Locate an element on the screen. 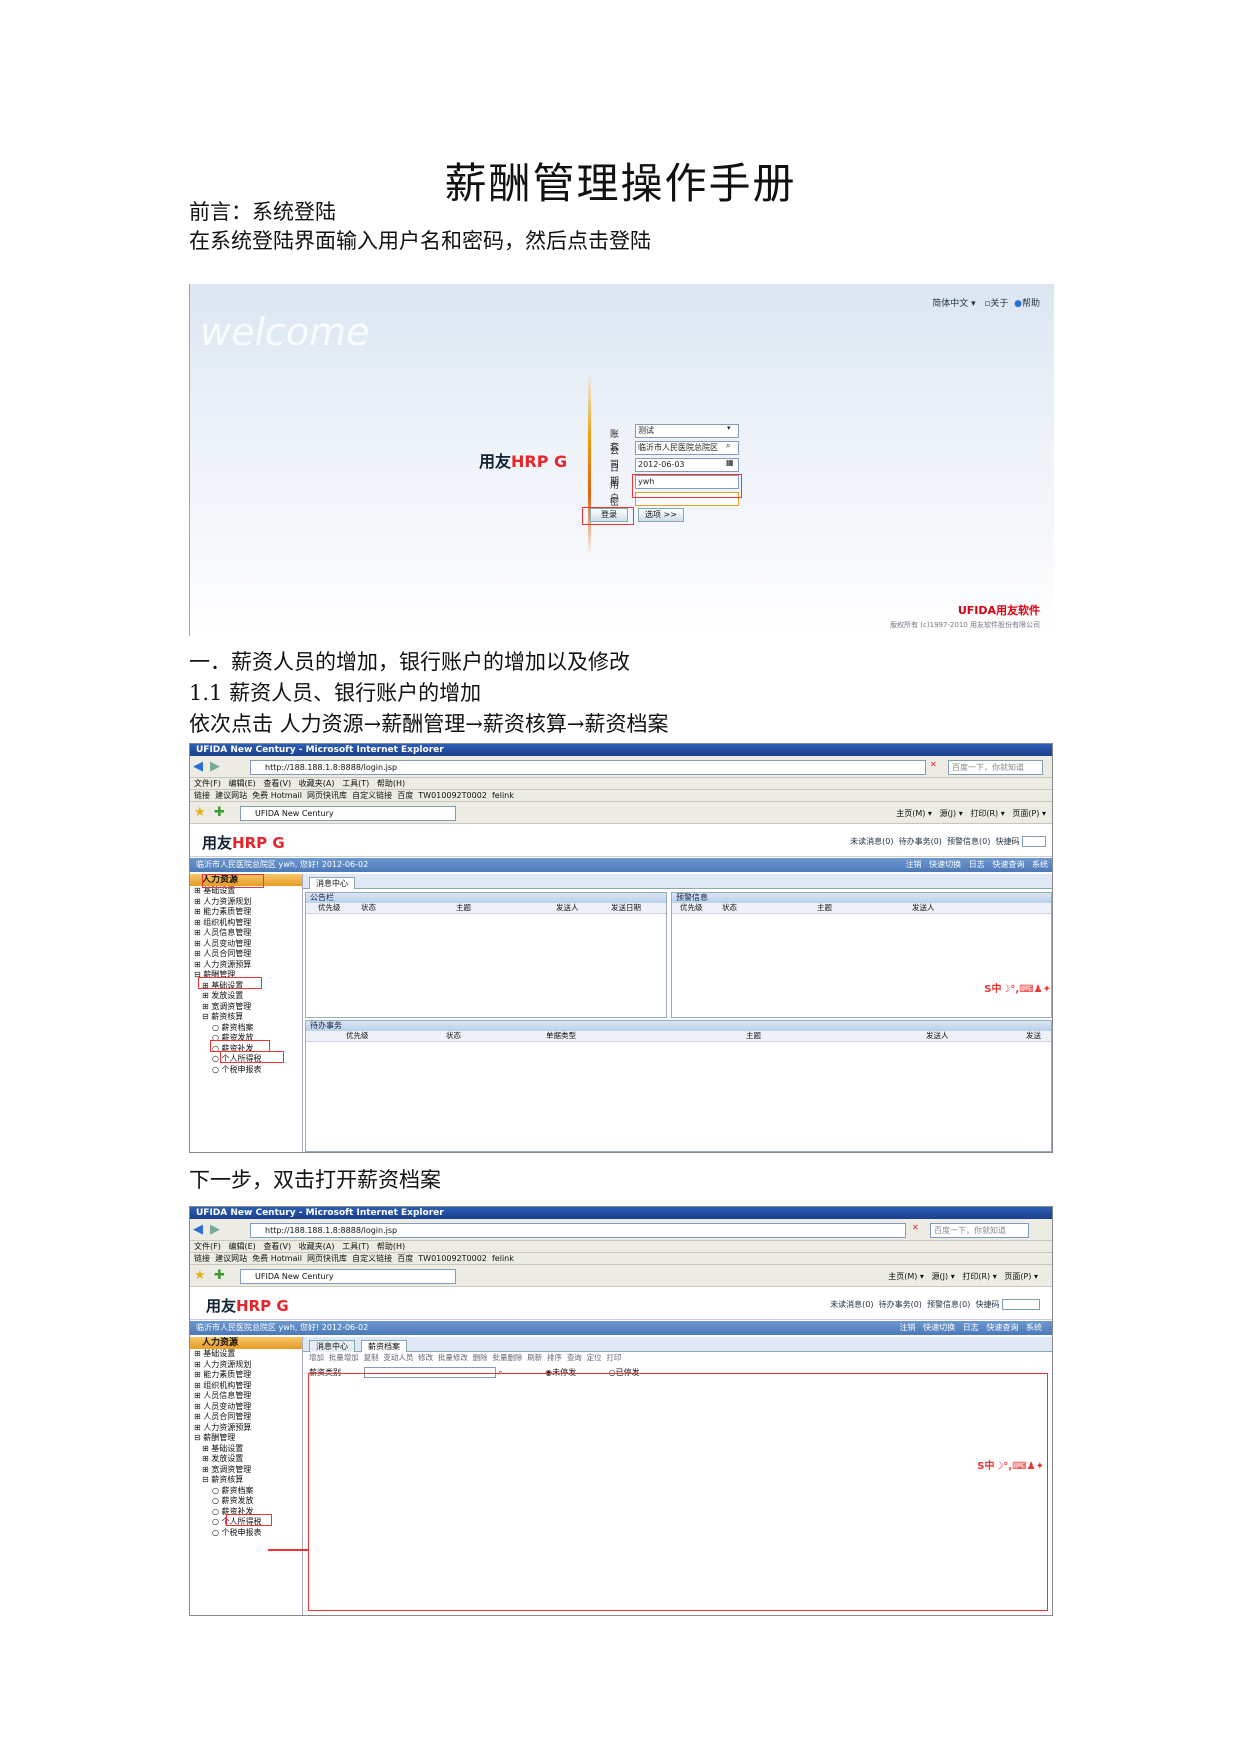  account-set-select: 测试 is located at coordinates (687, 431).